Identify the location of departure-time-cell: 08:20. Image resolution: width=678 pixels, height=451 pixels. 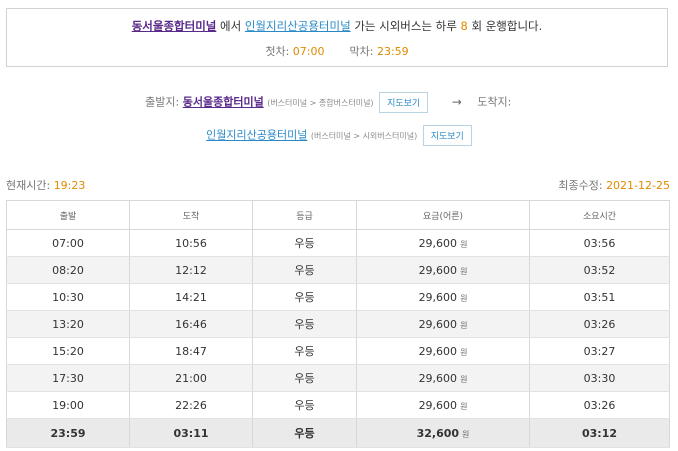
(68, 270).